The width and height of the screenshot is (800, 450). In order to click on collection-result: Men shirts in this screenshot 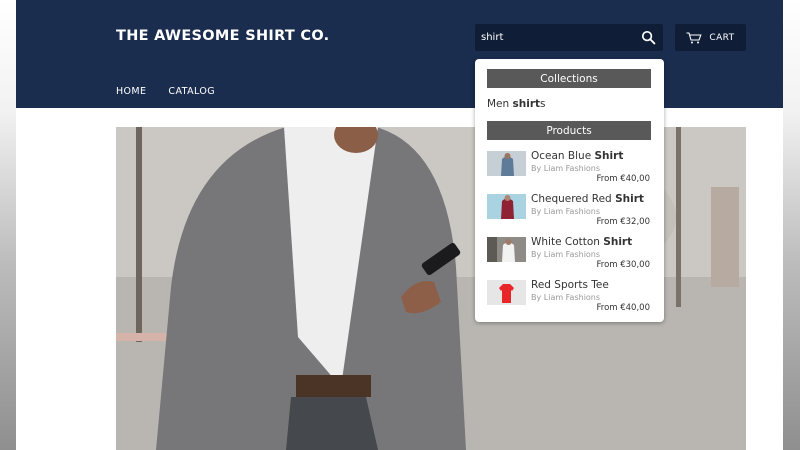, I will do `click(516, 104)`.